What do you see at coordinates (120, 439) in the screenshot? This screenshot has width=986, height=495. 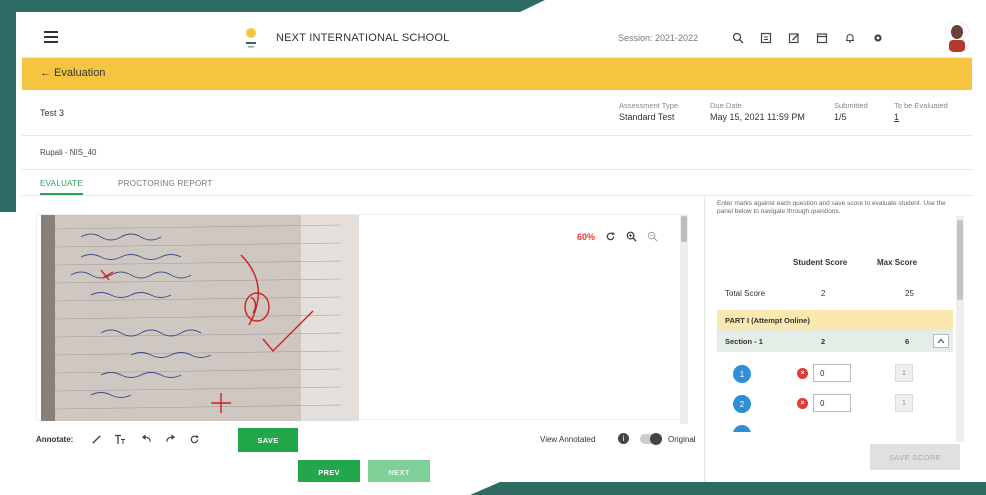 I see `text-tool-icon` at bounding box center [120, 439].